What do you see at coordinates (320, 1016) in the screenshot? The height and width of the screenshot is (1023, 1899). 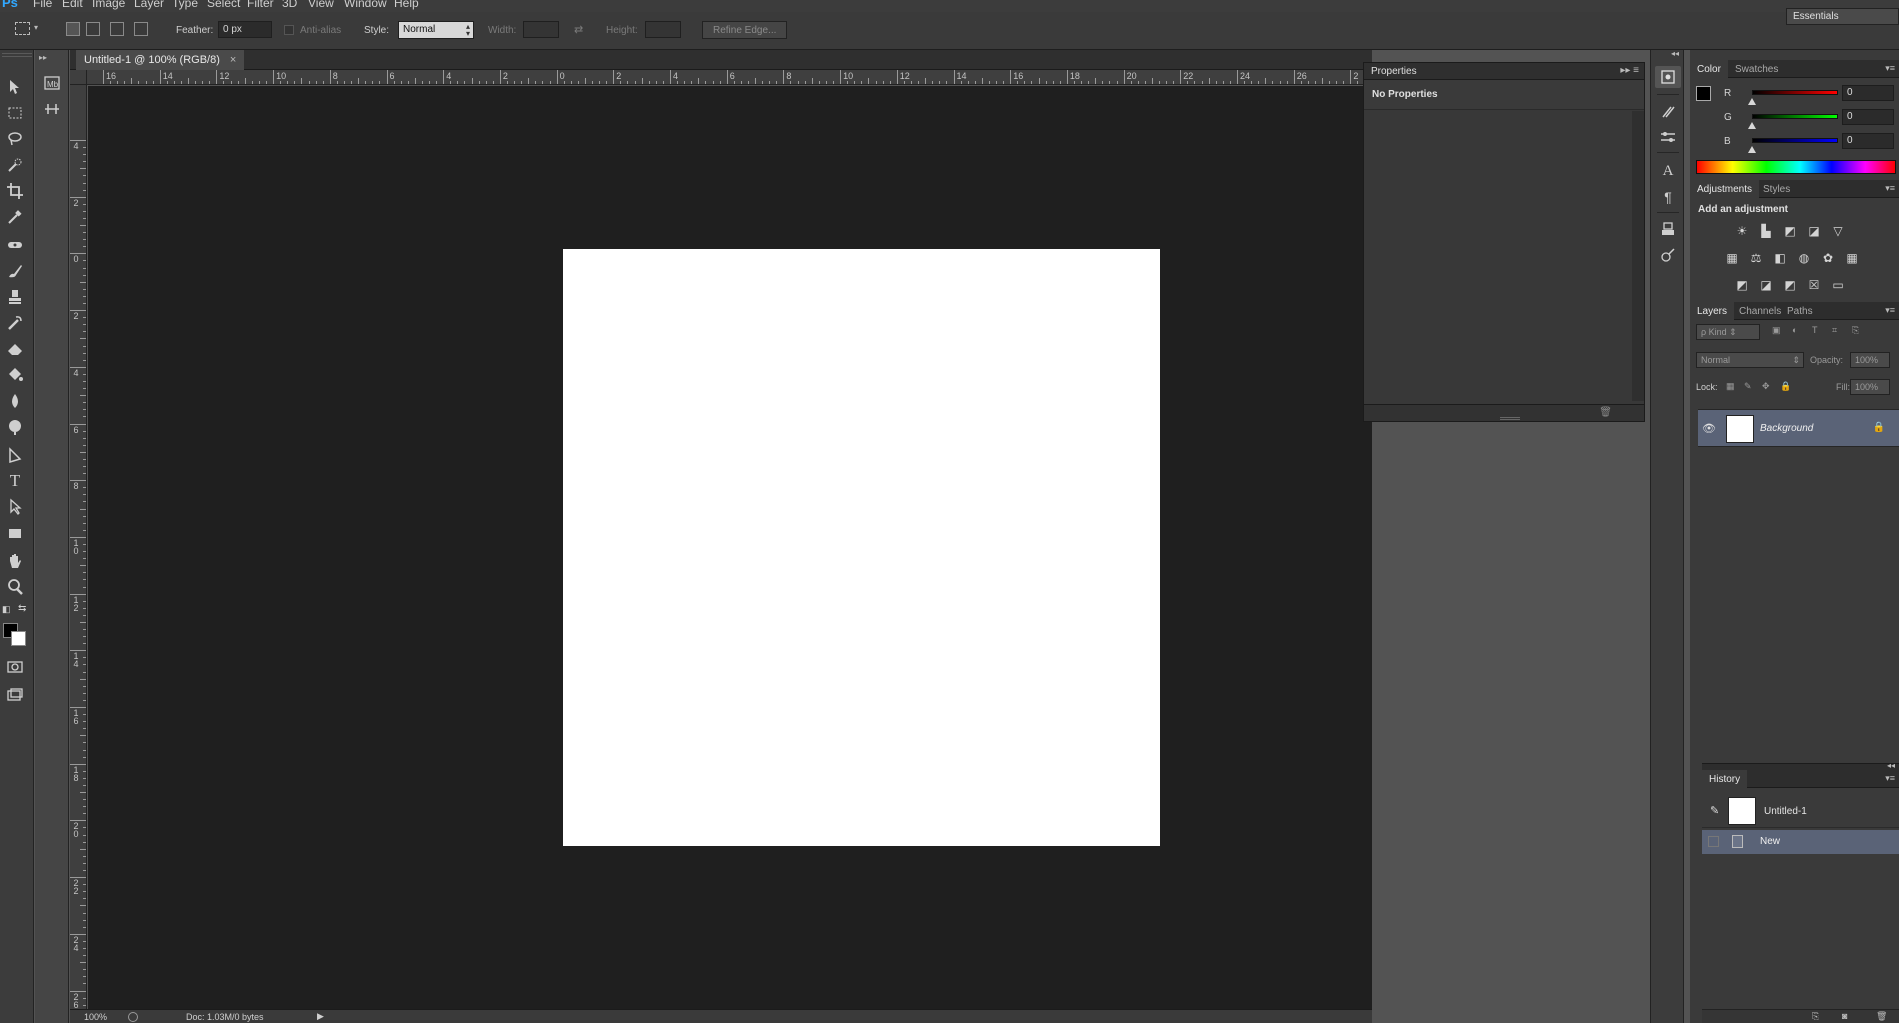 I see `status-menu-arrow-icon: ▶` at bounding box center [320, 1016].